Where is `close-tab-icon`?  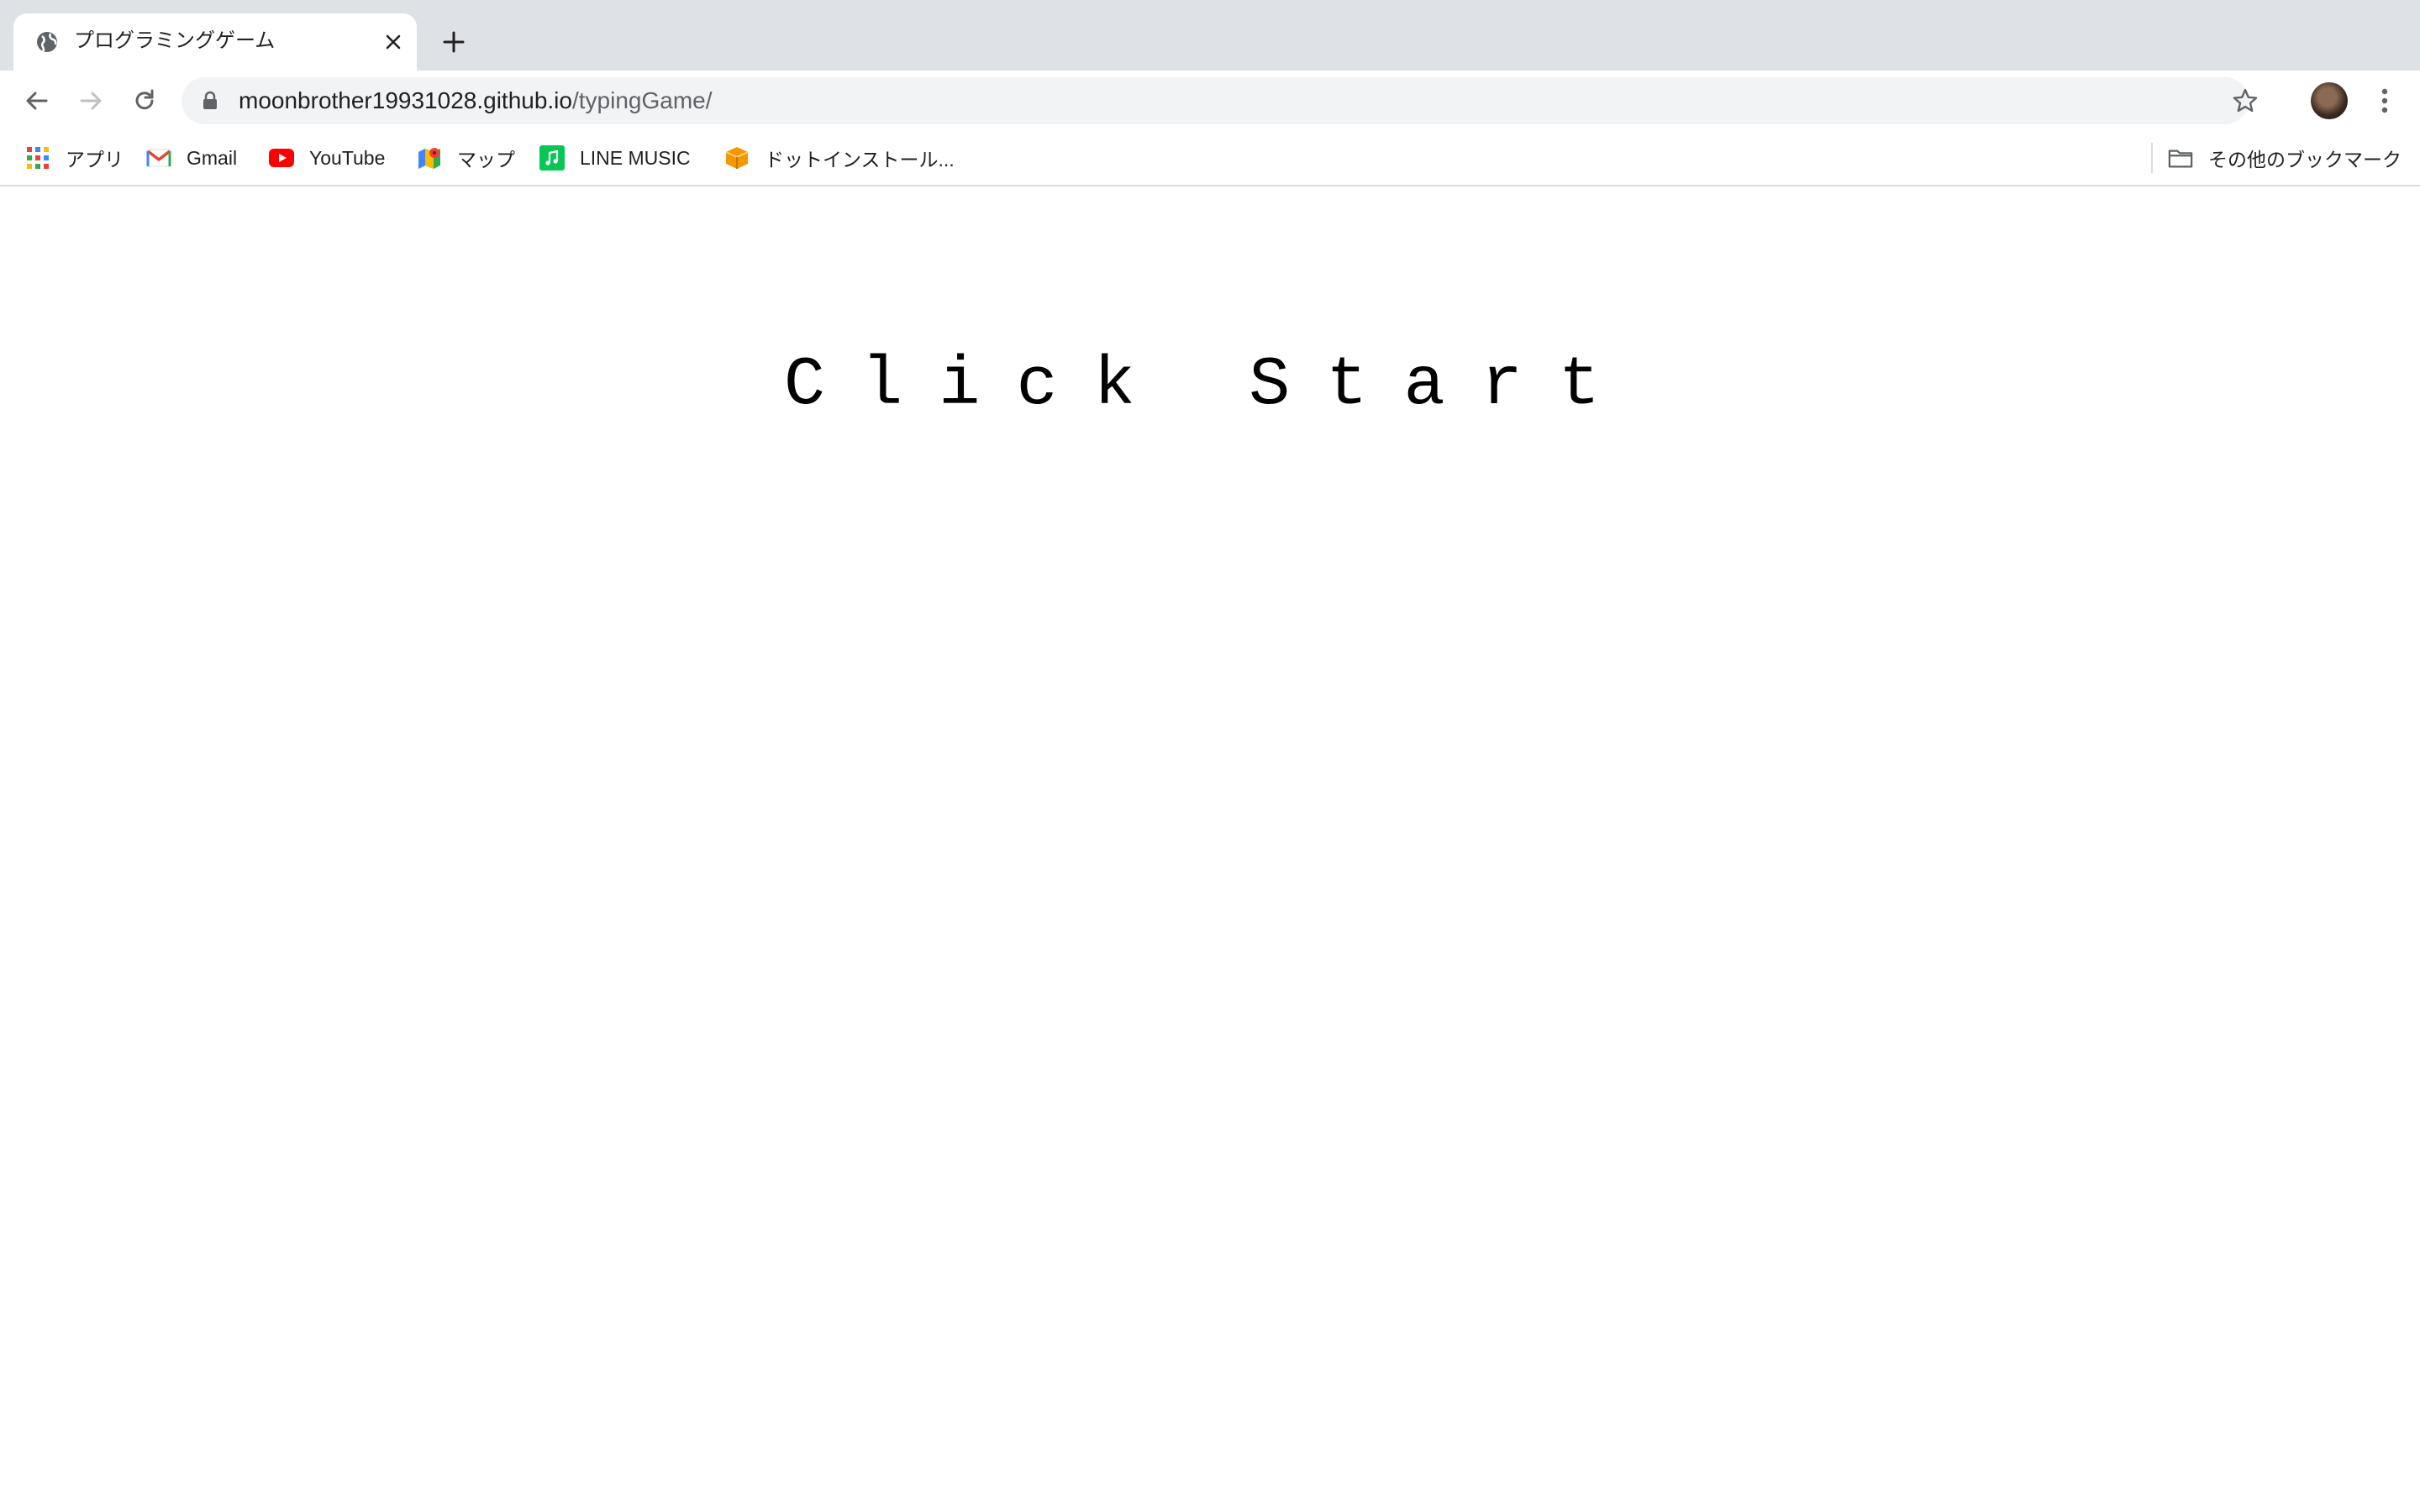 close-tab-icon is located at coordinates (393, 42).